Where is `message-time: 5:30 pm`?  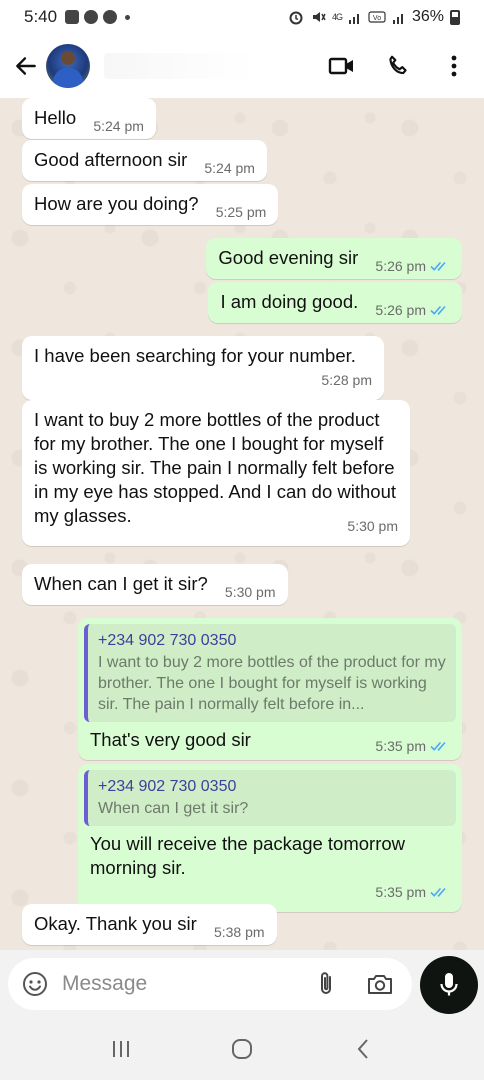
message-time: 5:30 pm is located at coordinates (250, 592).